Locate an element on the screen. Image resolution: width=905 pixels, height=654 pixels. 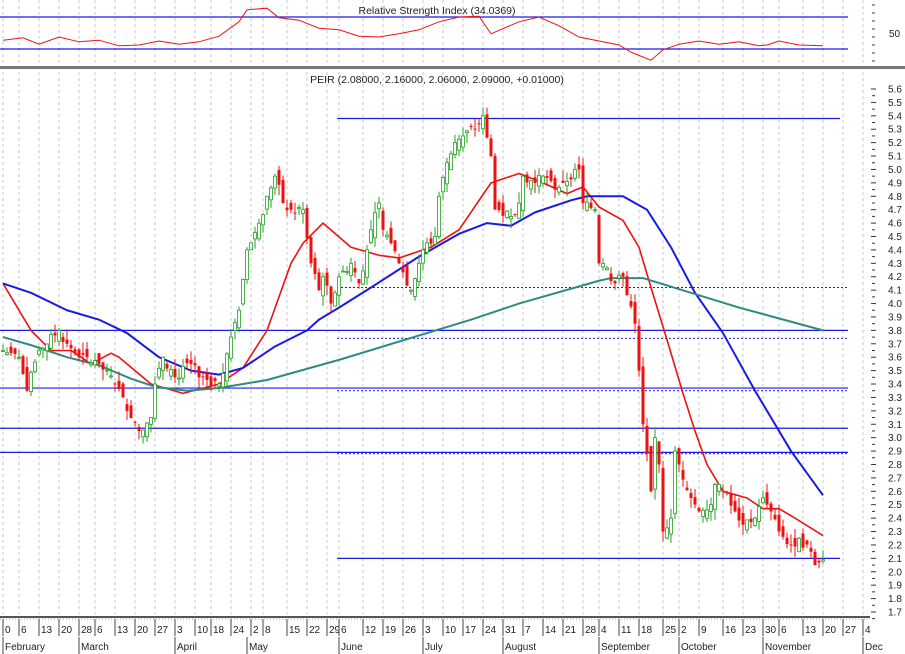
date-tick-label: 20 is located at coordinates (67, 630).